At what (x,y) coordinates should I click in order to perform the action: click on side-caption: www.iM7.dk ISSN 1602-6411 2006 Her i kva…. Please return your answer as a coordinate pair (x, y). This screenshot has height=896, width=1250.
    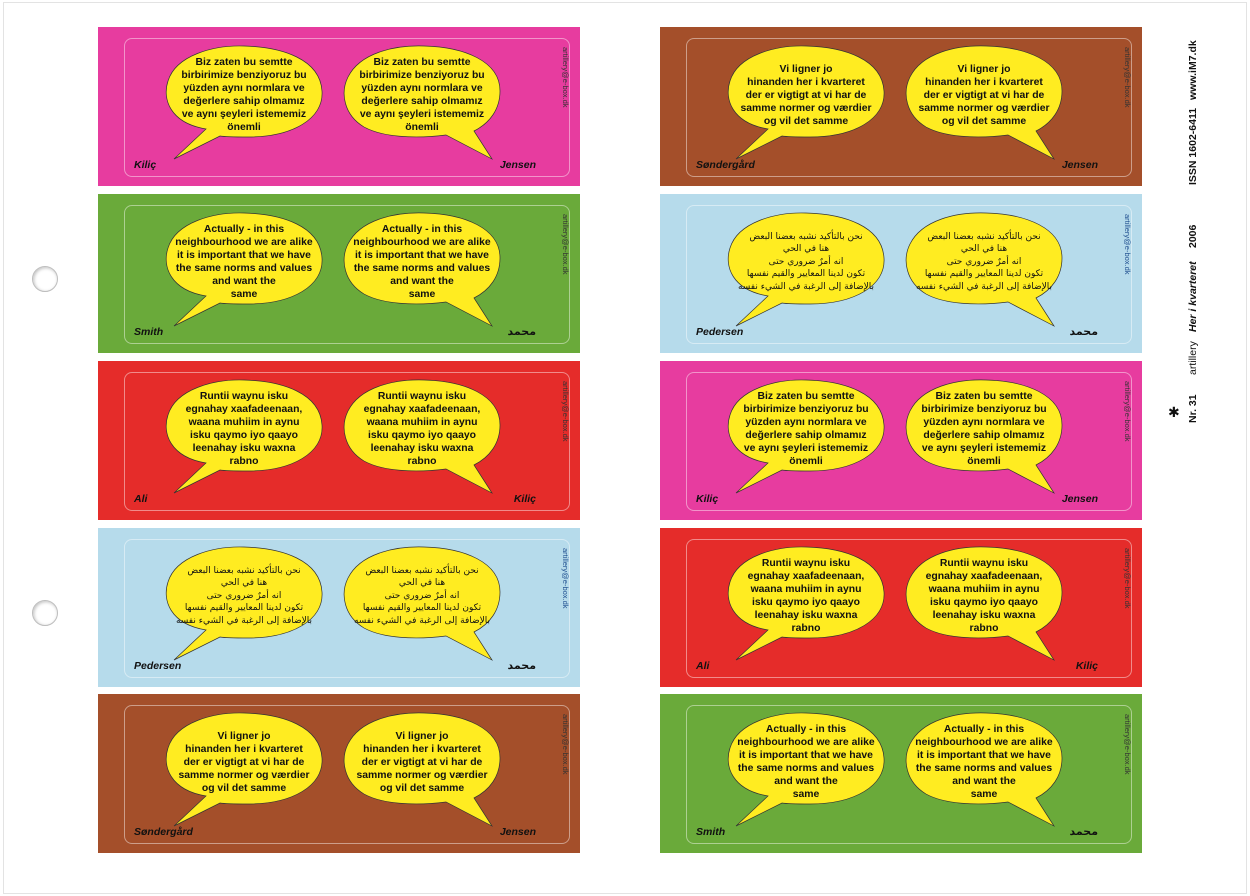
    Looking at the image, I should click on (1182, 230).